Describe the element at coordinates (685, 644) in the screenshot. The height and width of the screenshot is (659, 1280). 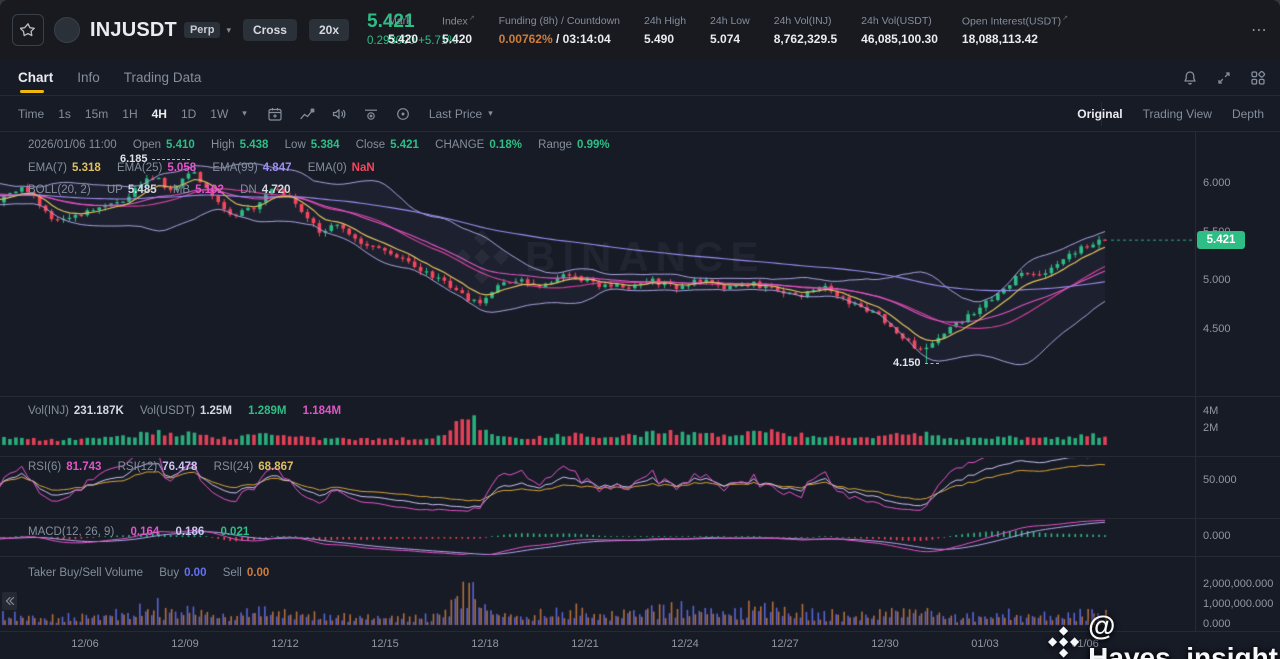
I see `time-axis-label: 12/24` at that location.